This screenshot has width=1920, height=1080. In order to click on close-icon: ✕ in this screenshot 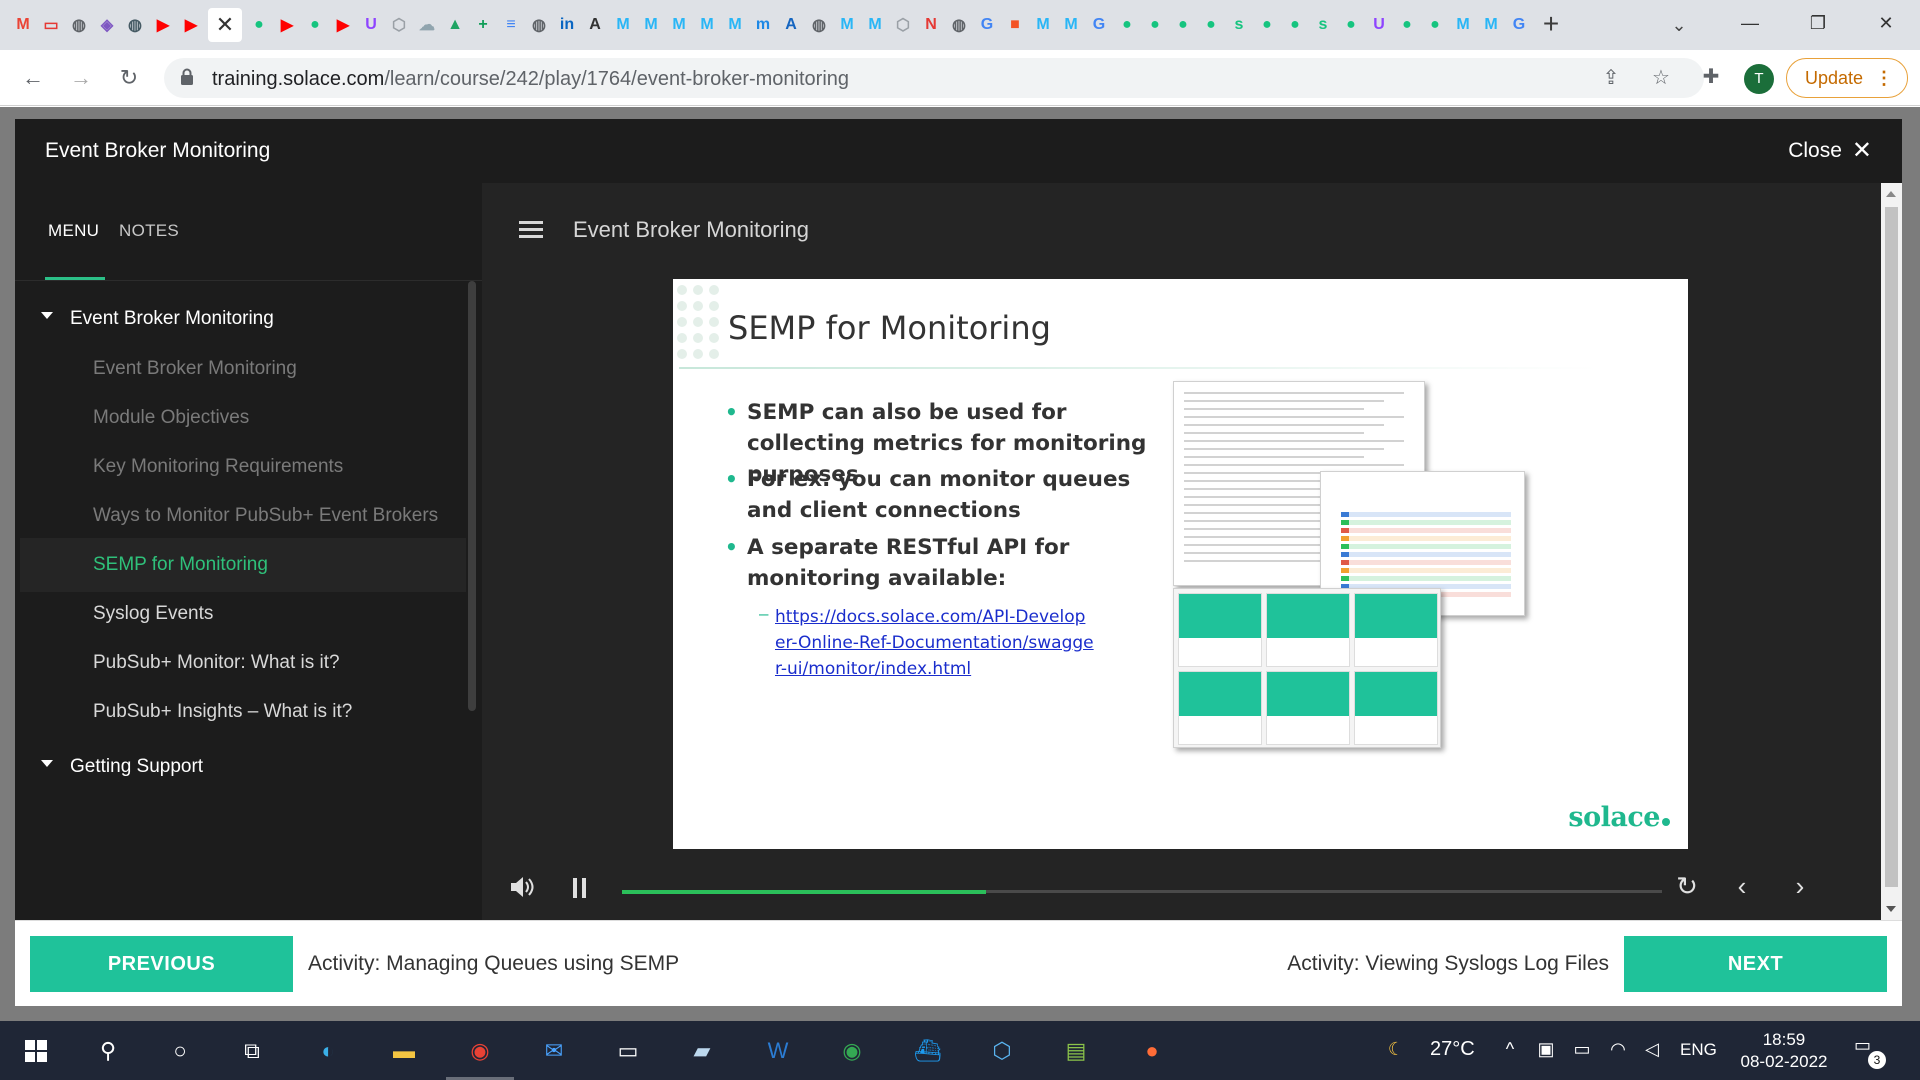, I will do `click(1862, 151)`.